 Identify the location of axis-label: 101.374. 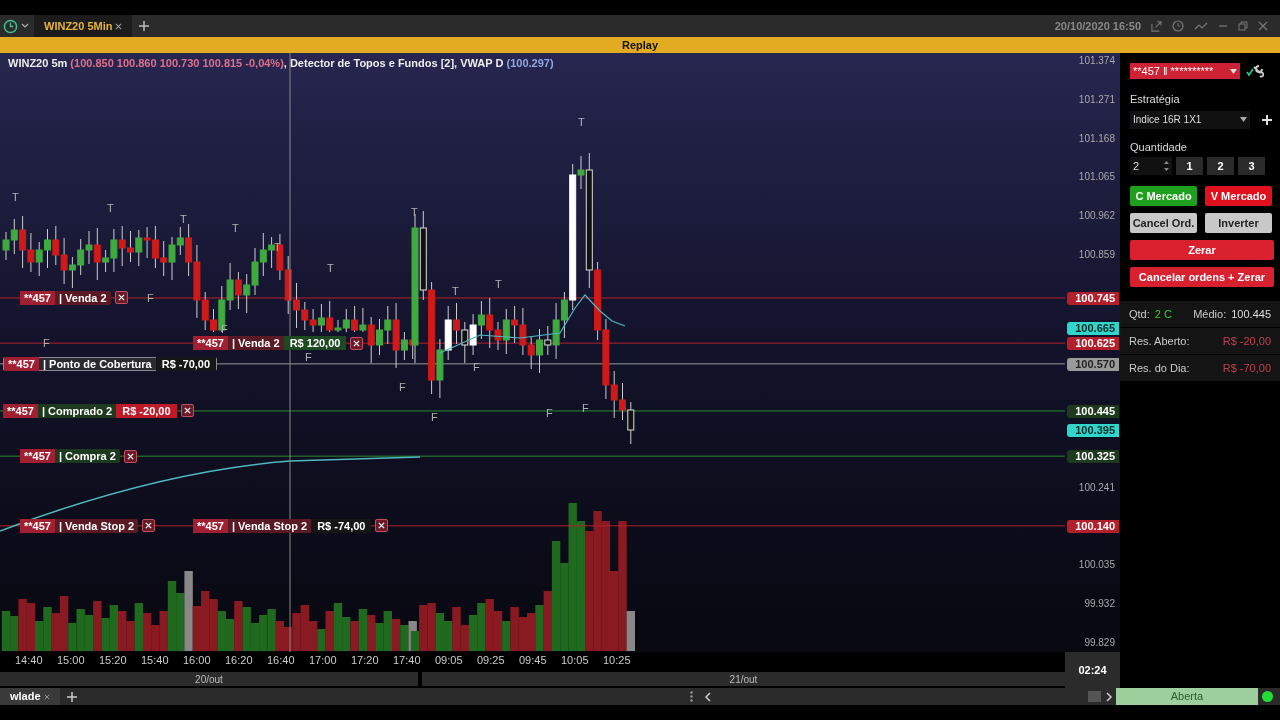
(1096, 61).